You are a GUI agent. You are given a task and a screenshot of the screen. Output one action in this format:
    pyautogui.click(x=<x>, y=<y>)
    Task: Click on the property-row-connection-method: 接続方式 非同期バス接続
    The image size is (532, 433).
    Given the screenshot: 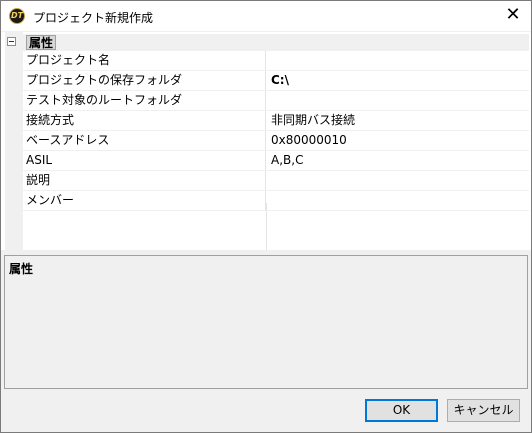 What is the action you would take?
    pyautogui.click(x=267, y=121)
    